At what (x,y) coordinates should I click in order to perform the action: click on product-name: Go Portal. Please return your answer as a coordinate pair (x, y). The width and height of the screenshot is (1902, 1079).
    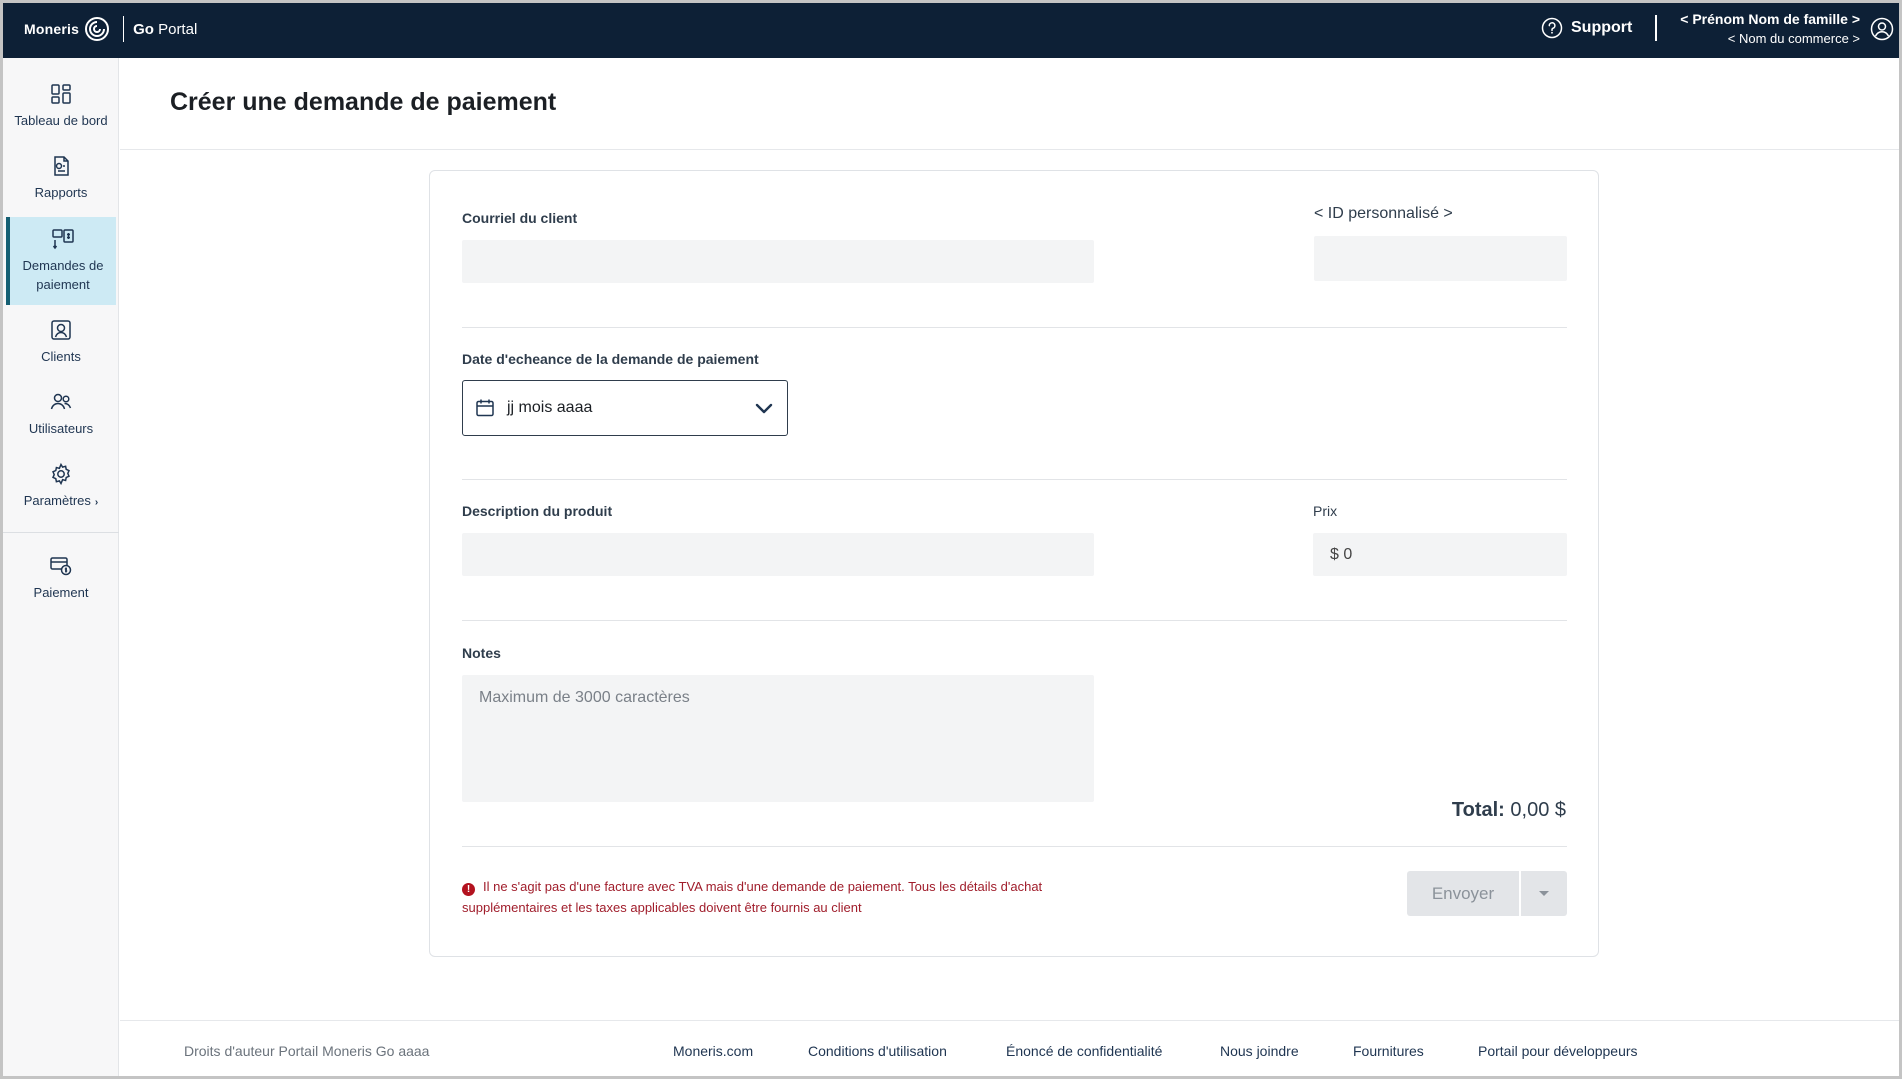
    Looking at the image, I should click on (165, 29).